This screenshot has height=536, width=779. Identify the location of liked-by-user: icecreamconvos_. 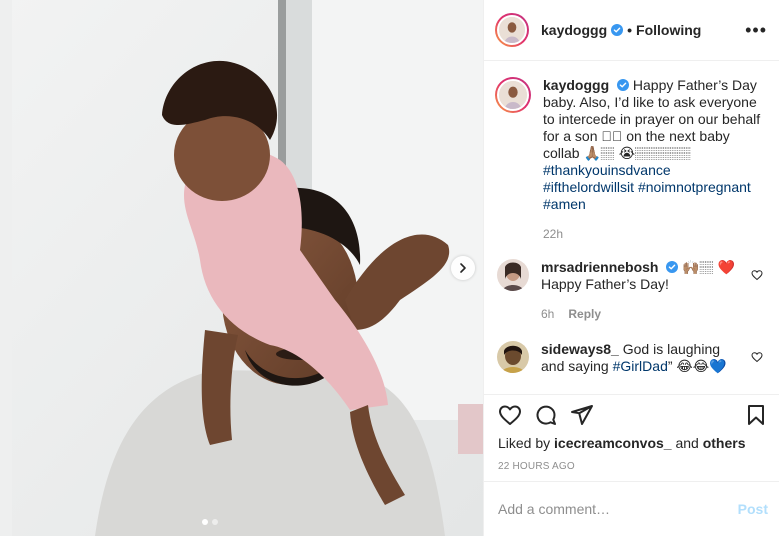
(613, 443).